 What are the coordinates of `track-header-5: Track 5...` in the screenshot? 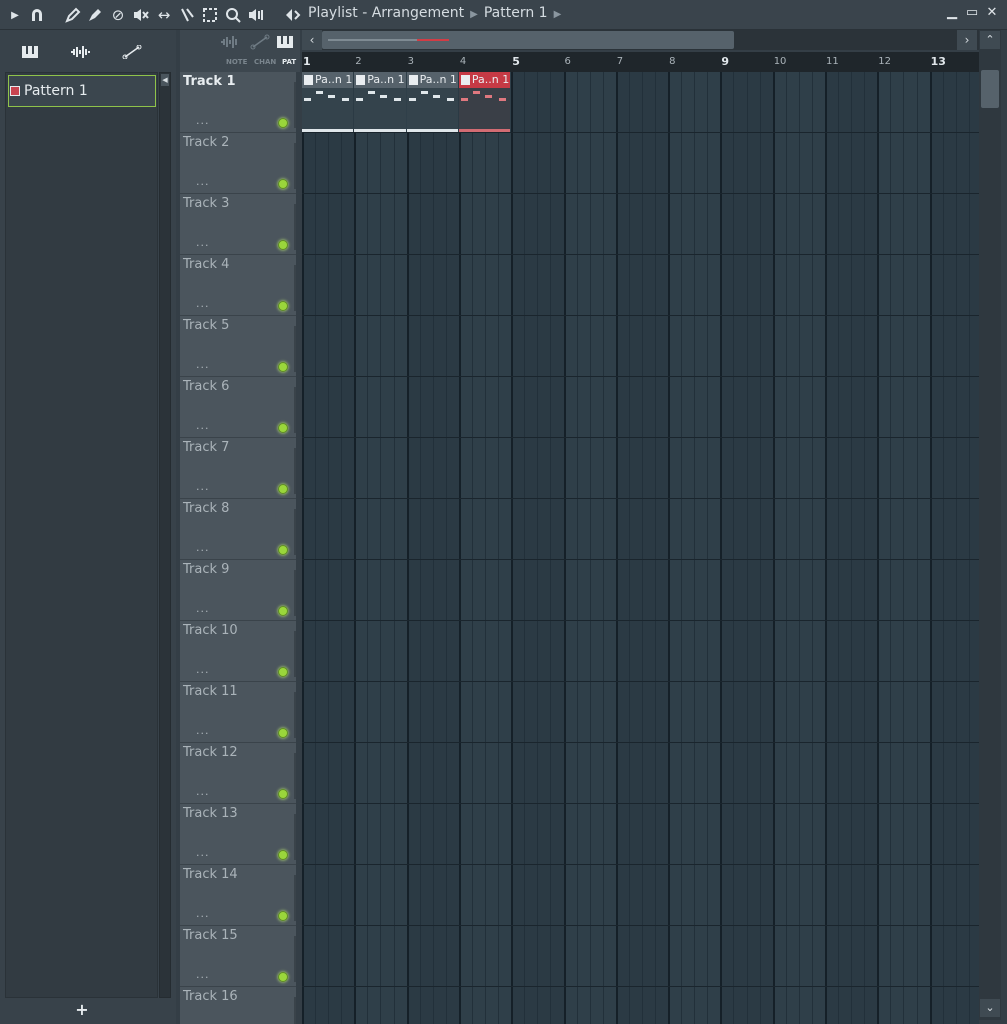 It's located at (238, 346).